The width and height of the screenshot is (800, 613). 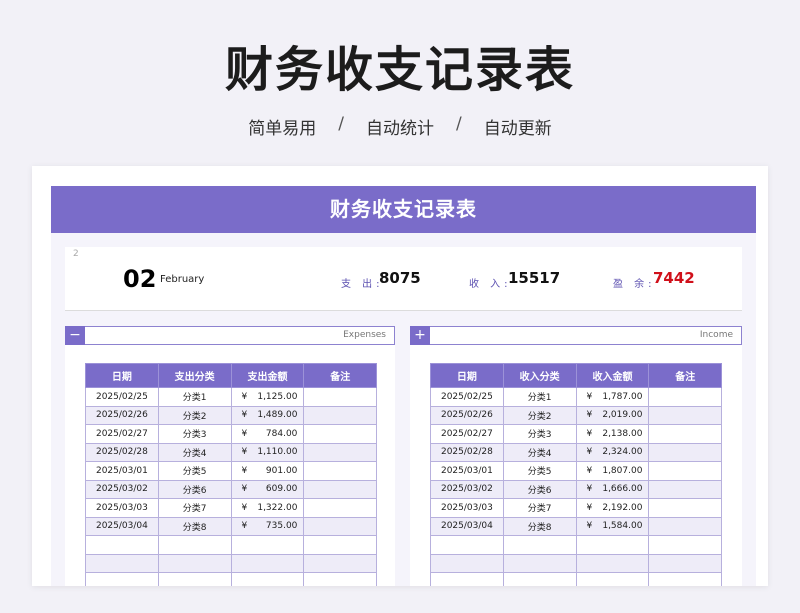 I want to click on amount-cell: ¥2,192.00, so click(x=612, y=508).